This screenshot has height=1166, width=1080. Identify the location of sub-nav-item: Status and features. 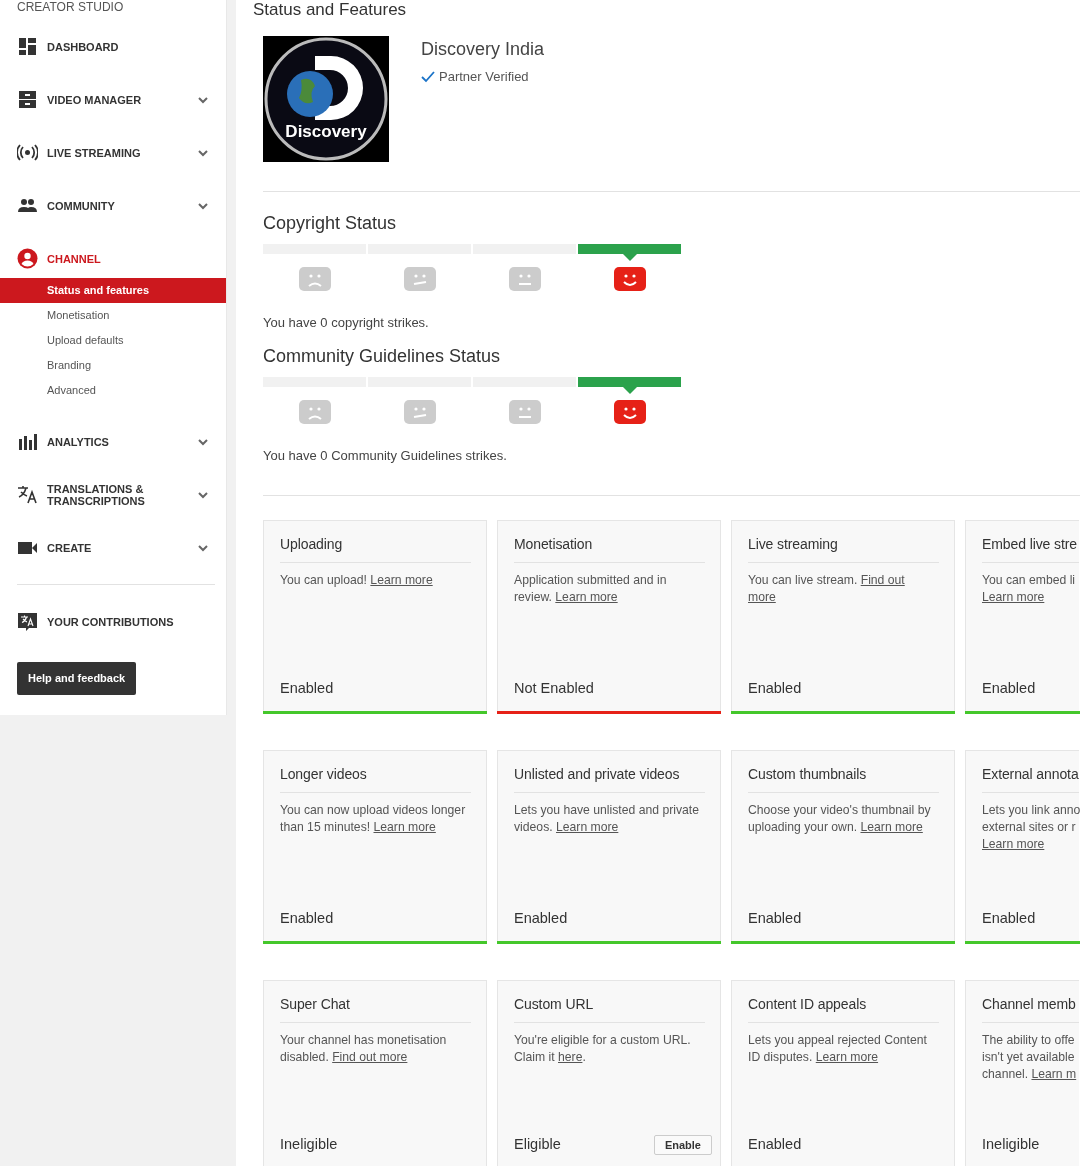
(113, 290).